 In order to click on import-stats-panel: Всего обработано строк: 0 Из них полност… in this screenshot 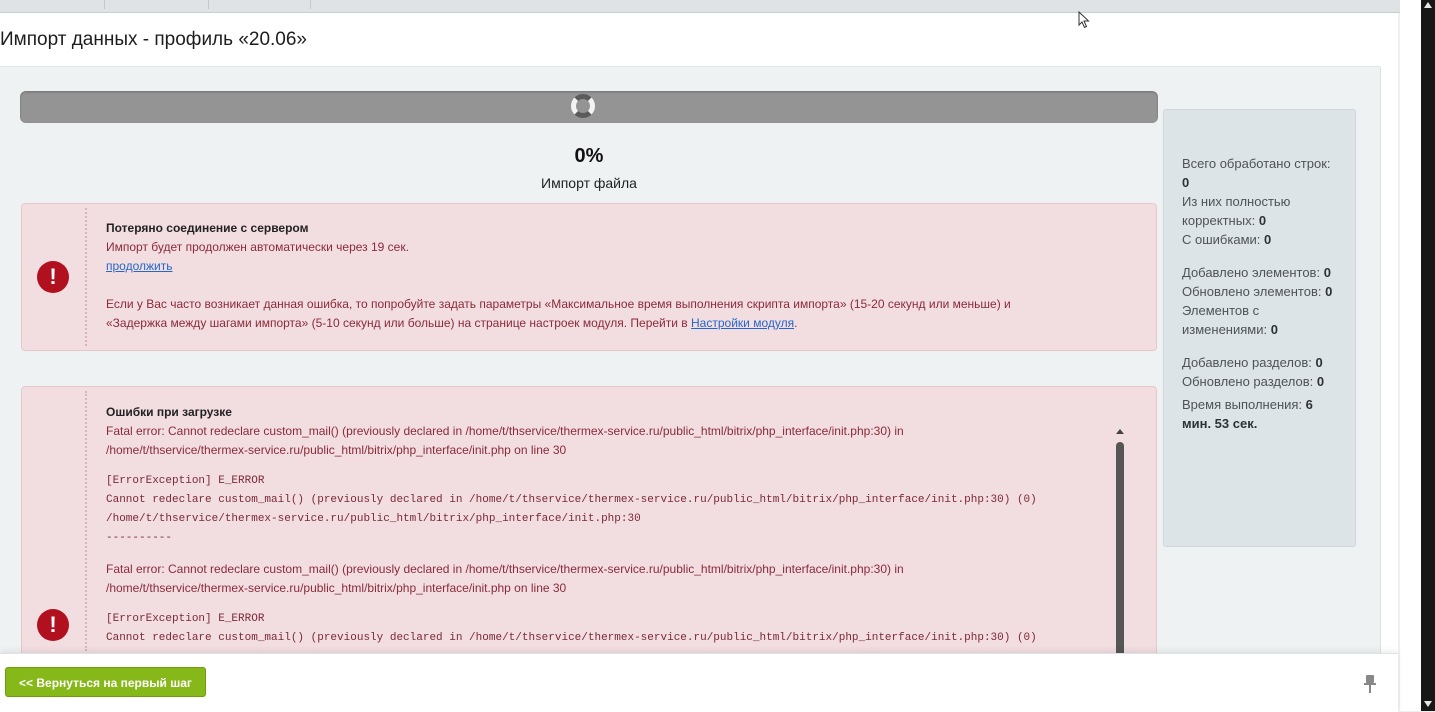, I will do `click(1259, 328)`.